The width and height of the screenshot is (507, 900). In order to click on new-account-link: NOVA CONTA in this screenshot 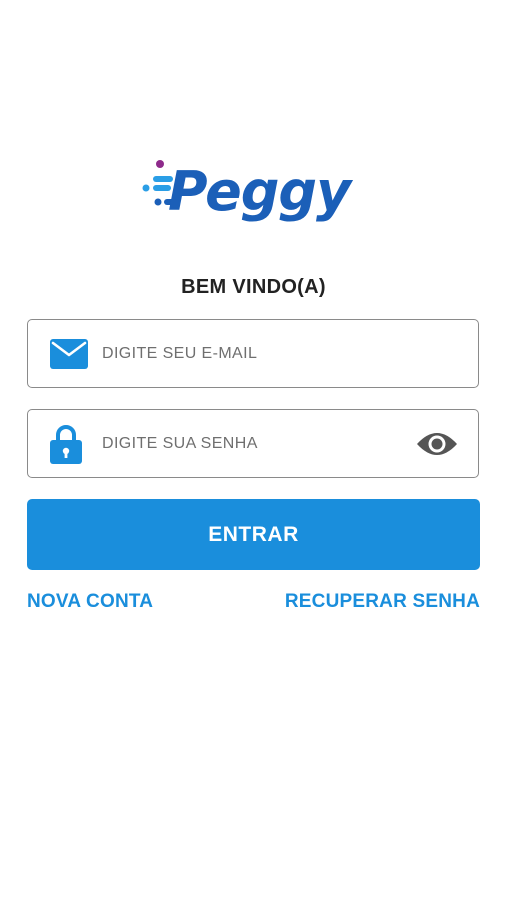, I will do `click(90, 602)`.